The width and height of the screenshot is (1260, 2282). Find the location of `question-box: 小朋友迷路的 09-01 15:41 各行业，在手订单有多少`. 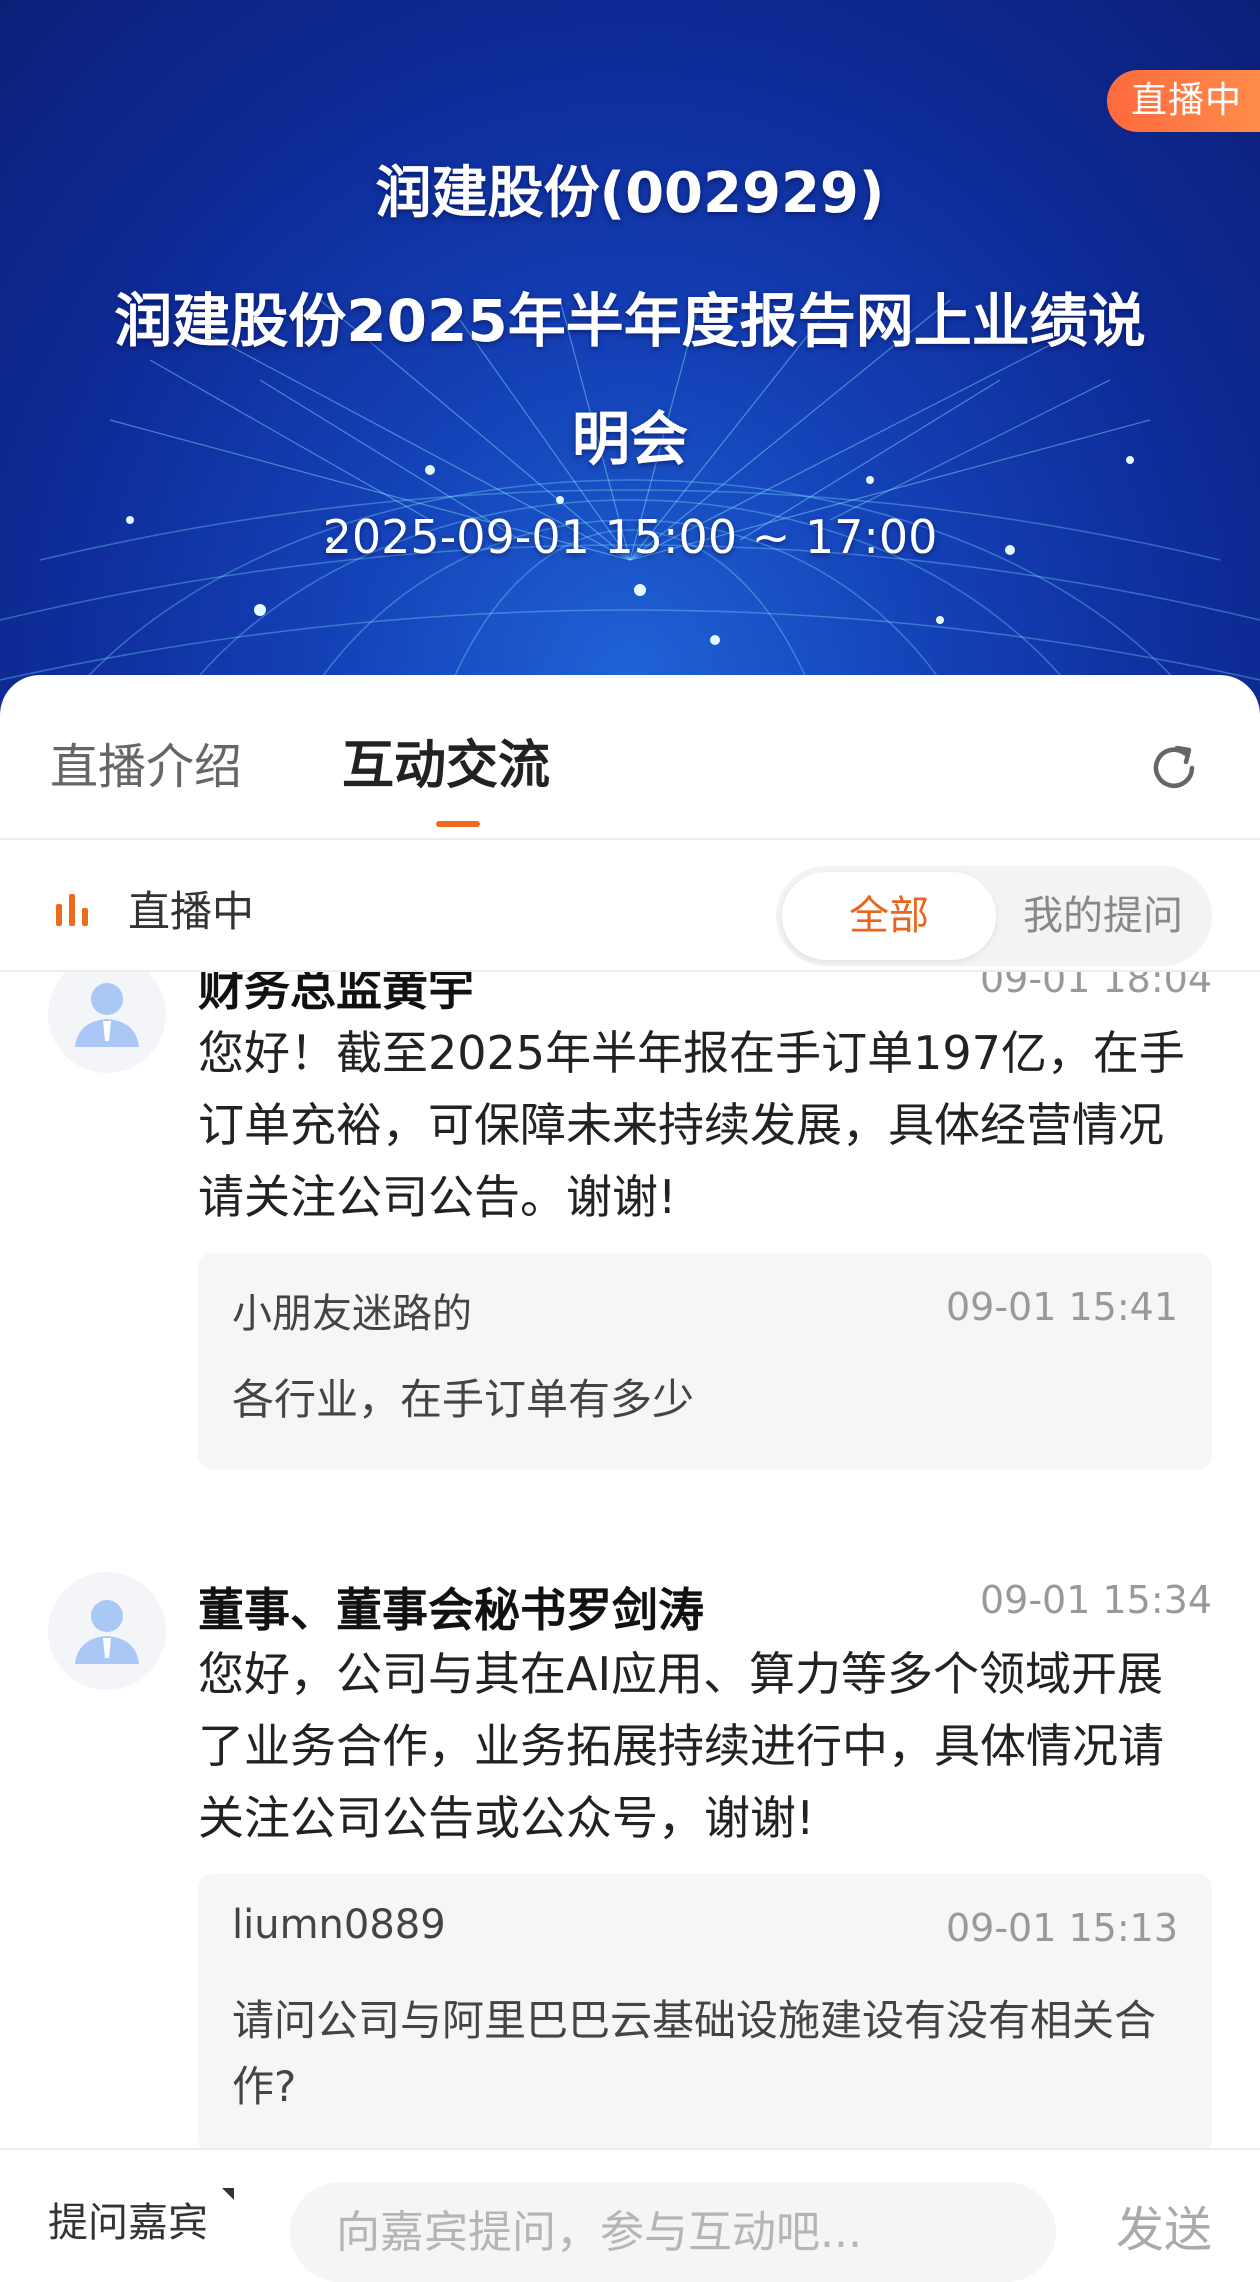

question-box: 小朋友迷路的 09-01 15:41 各行业，在手订单有多少 is located at coordinates (705, 1361).